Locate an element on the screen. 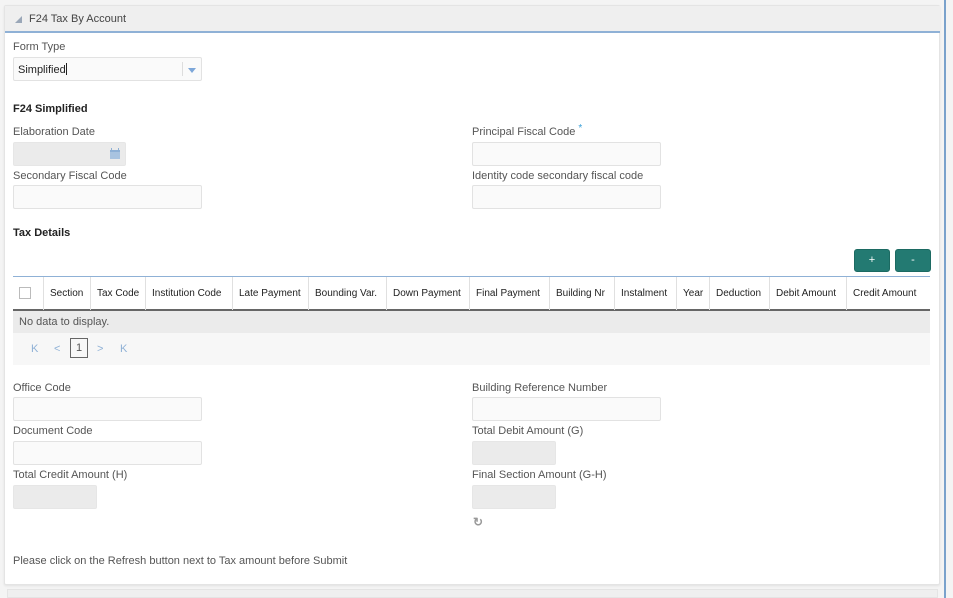 Image resolution: width=953 pixels, height=598 pixels. total-credit-field is located at coordinates (55, 497).